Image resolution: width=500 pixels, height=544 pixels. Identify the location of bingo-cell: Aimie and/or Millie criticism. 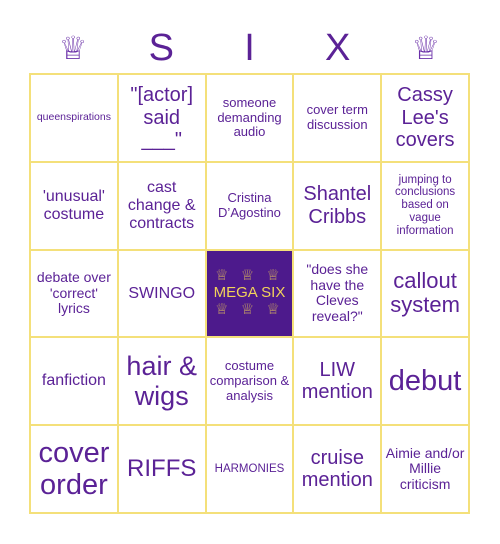
(425, 469).